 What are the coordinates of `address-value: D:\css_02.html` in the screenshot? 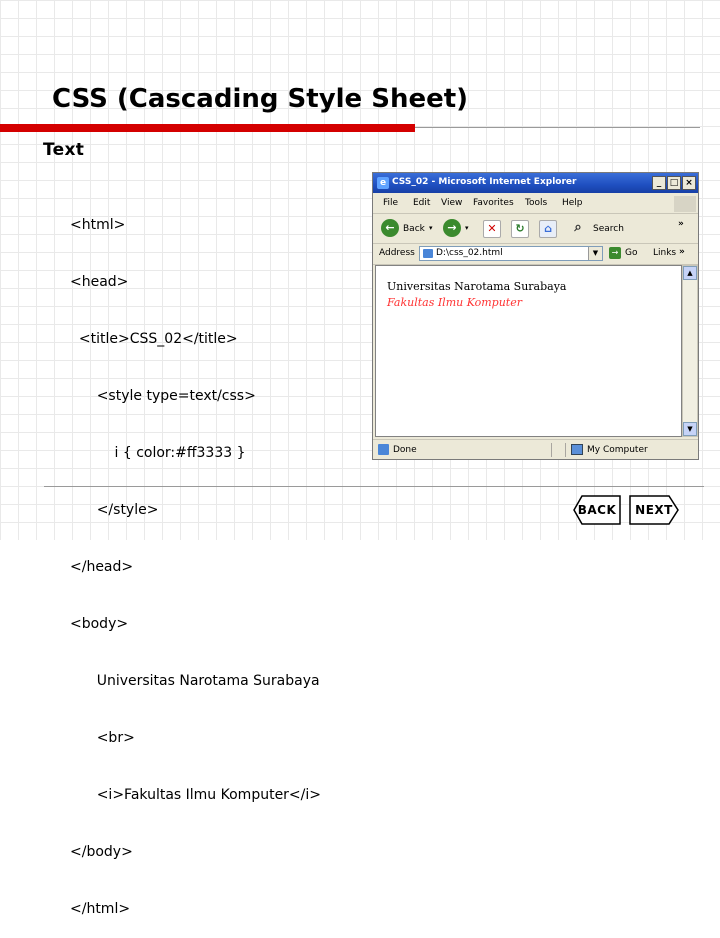 It's located at (469, 253).